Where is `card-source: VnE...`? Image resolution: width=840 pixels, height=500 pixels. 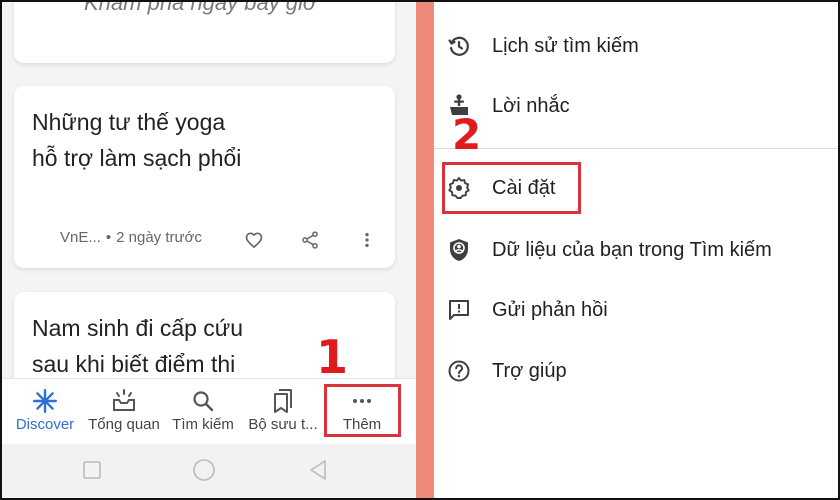
card-source: VnE... is located at coordinates (80, 237).